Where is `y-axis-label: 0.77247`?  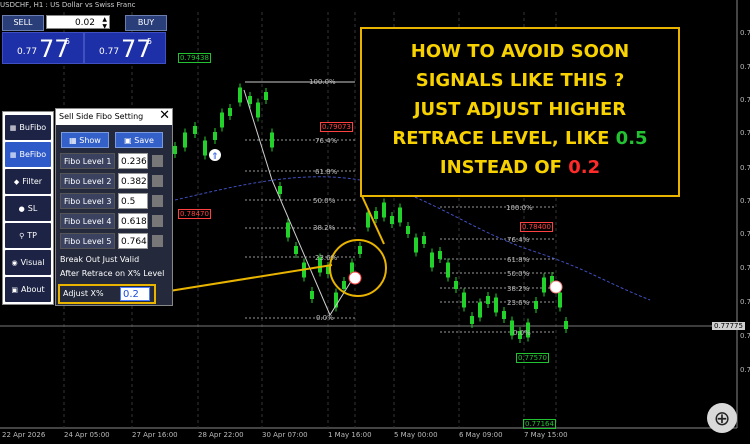
y-axis-label: 0.77247 is located at coordinates (745, 302).